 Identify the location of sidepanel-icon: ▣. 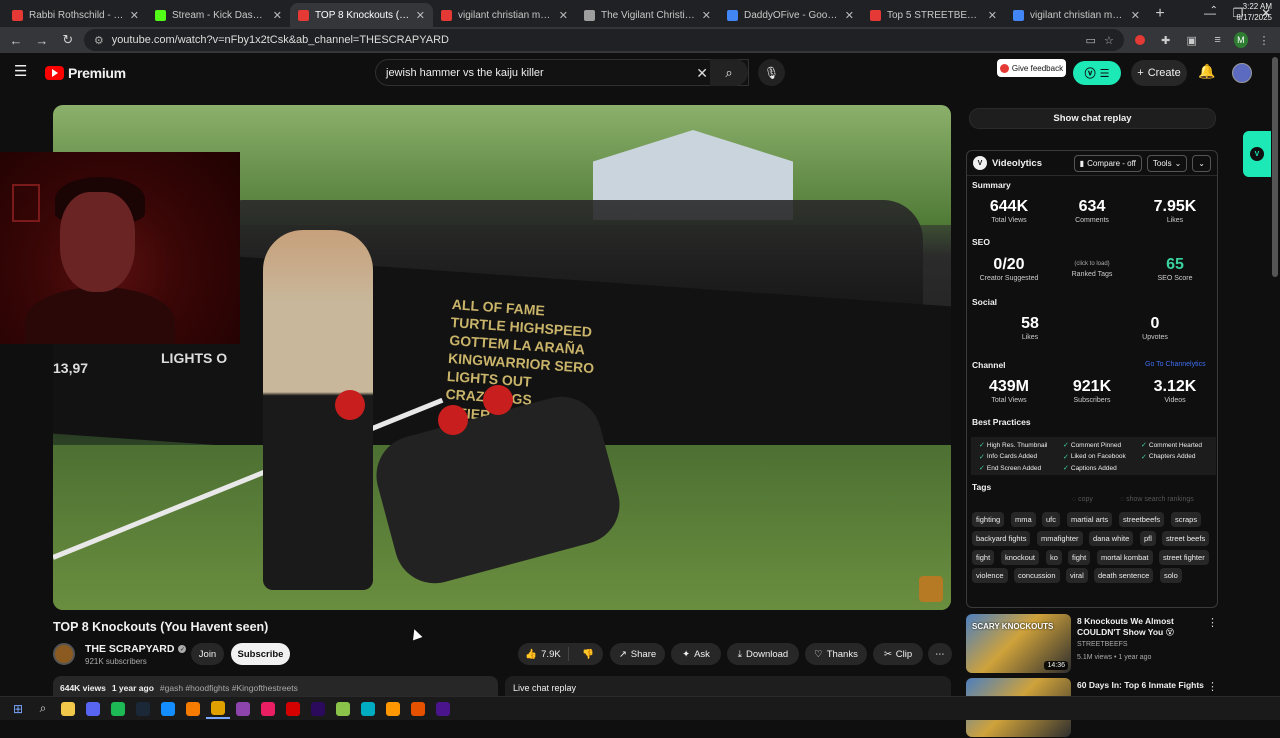
(1192, 40).